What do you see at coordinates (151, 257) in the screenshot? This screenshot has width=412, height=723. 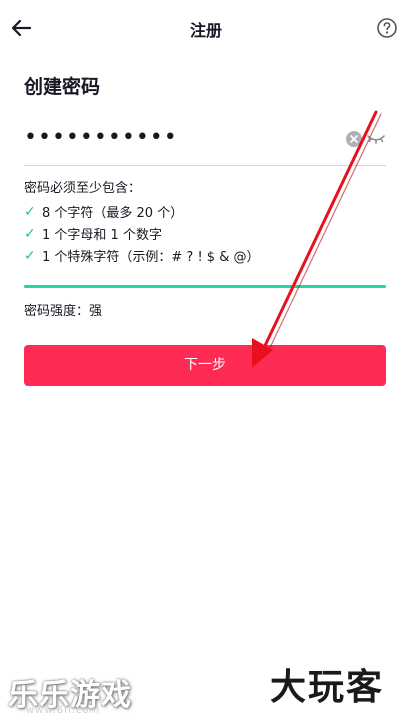 I see `rule-label: 1 个特殊字符（示例：# ? ! $ & @）` at bounding box center [151, 257].